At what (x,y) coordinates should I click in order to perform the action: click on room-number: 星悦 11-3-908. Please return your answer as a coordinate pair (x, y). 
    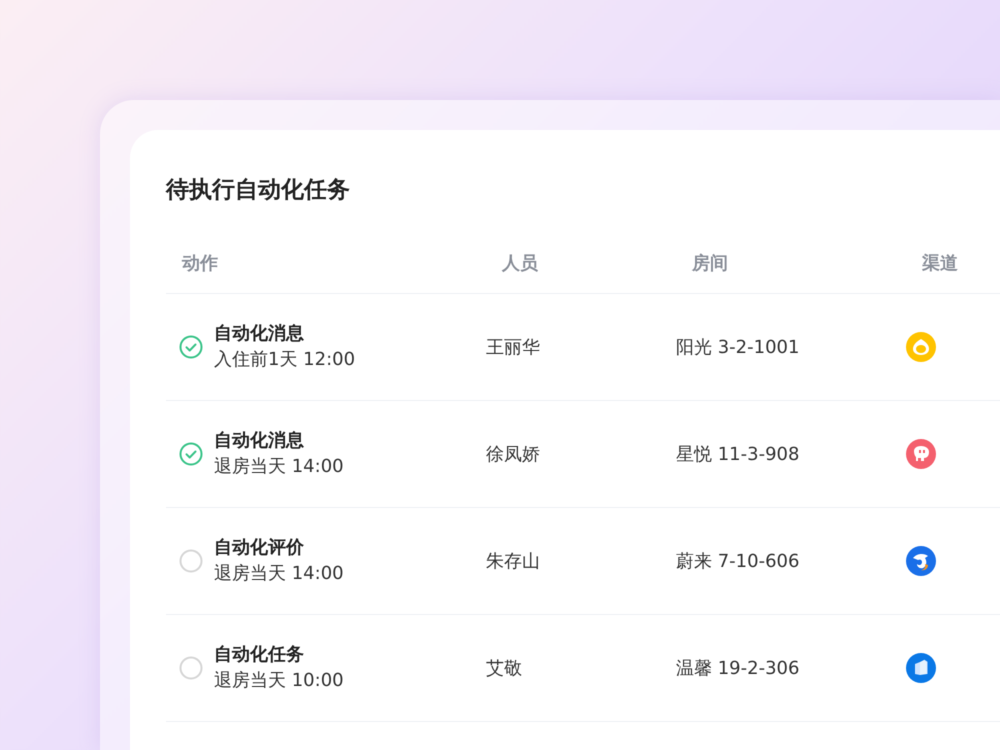
    Looking at the image, I should click on (738, 454).